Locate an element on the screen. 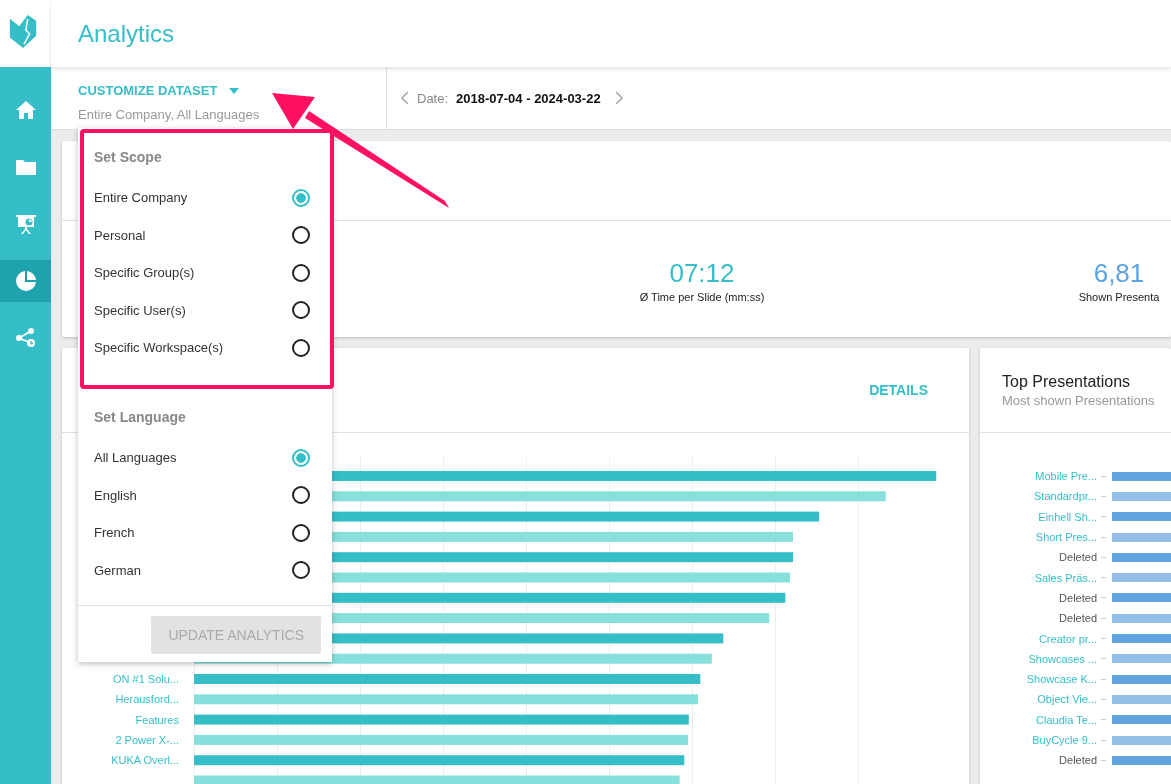  option-label: English is located at coordinates (115, 495).